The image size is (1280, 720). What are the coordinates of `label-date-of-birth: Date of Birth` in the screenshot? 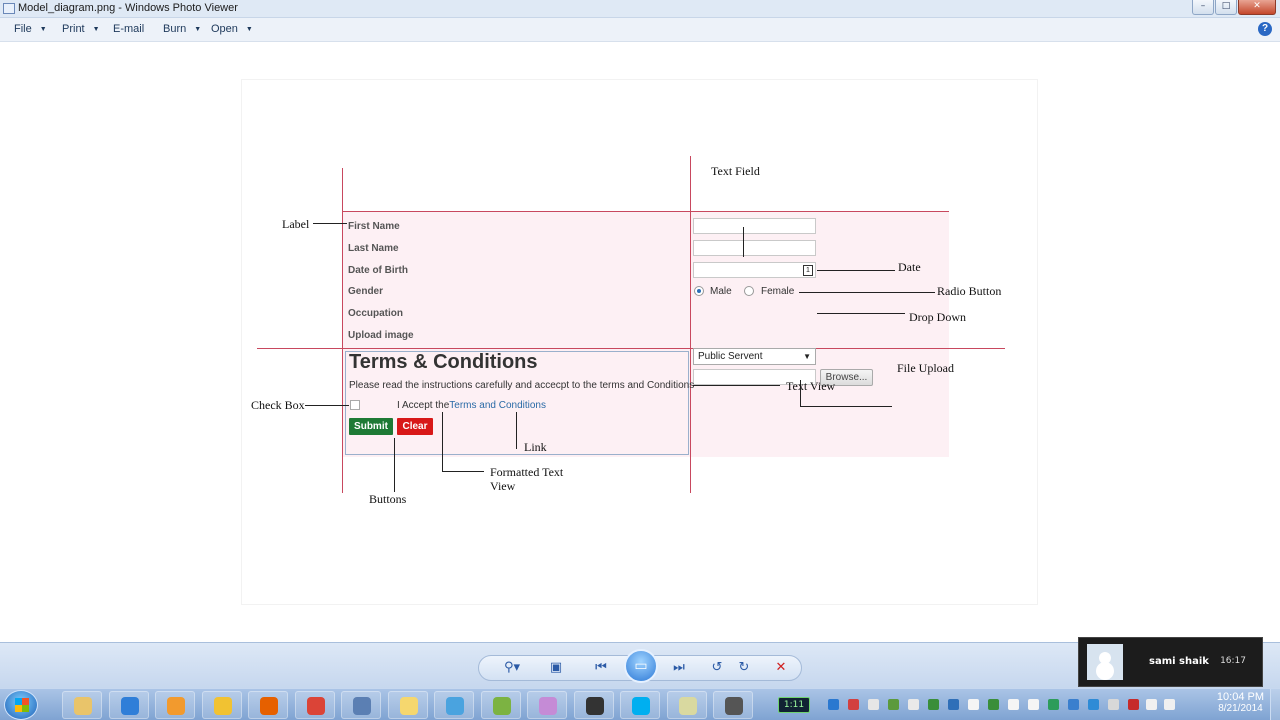 It's located at (378, 270).